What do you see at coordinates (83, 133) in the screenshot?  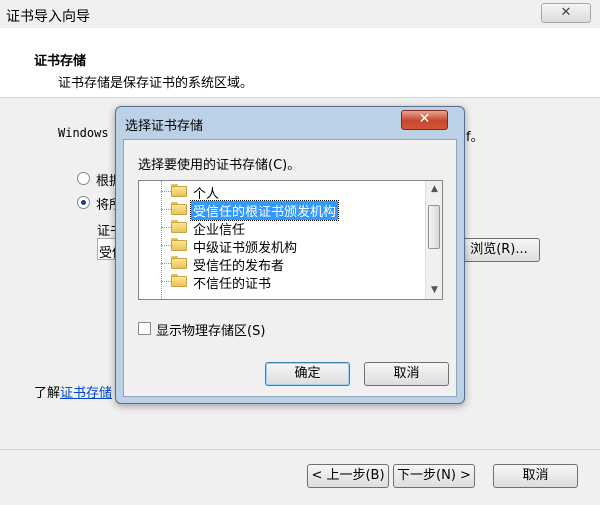 I see `wizard-description-start: Windows` at bounding box center [83, 133].